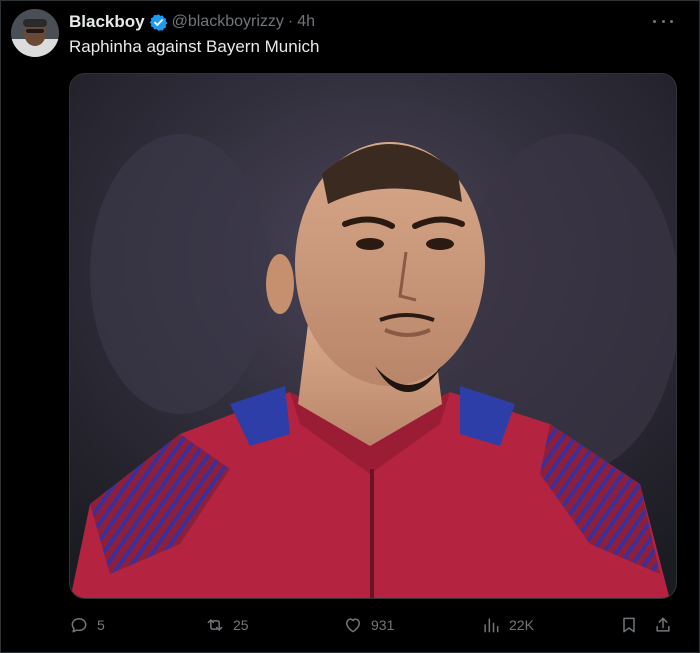 The width and height of the screenshot is (700, 653). I want to click on verified-badge-icon, so click(158, 22).